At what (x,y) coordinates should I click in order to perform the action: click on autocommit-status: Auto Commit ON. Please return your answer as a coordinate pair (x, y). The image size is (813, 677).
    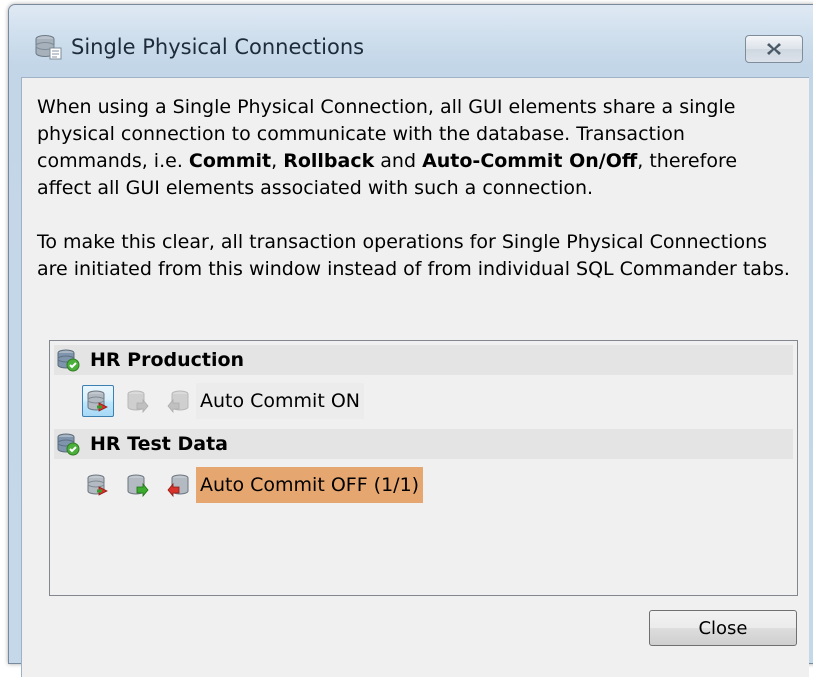
    Looking at the image, I should click on (280, 401).